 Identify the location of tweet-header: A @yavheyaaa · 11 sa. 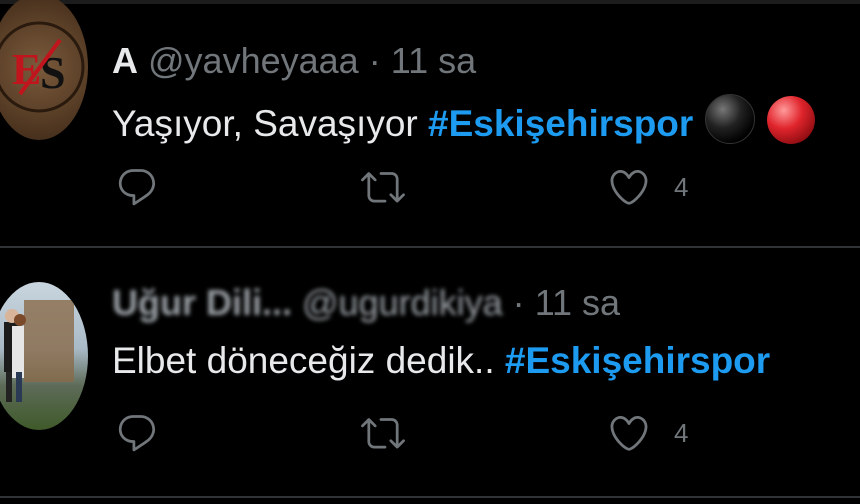
(294, 61).